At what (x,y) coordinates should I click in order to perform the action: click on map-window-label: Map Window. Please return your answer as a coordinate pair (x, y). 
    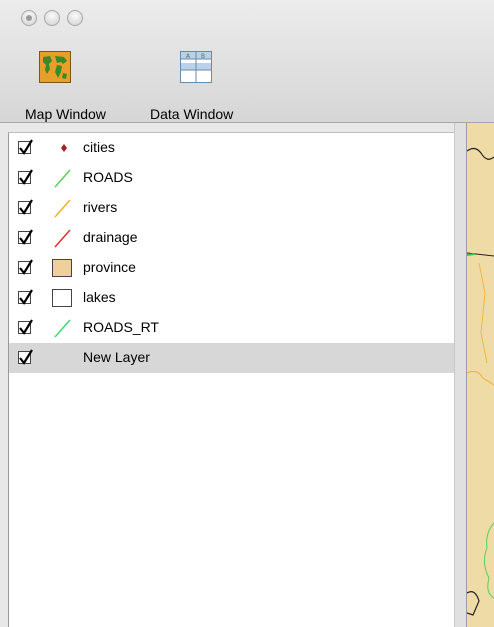
    Looking at the image, I should click on (65, 114).